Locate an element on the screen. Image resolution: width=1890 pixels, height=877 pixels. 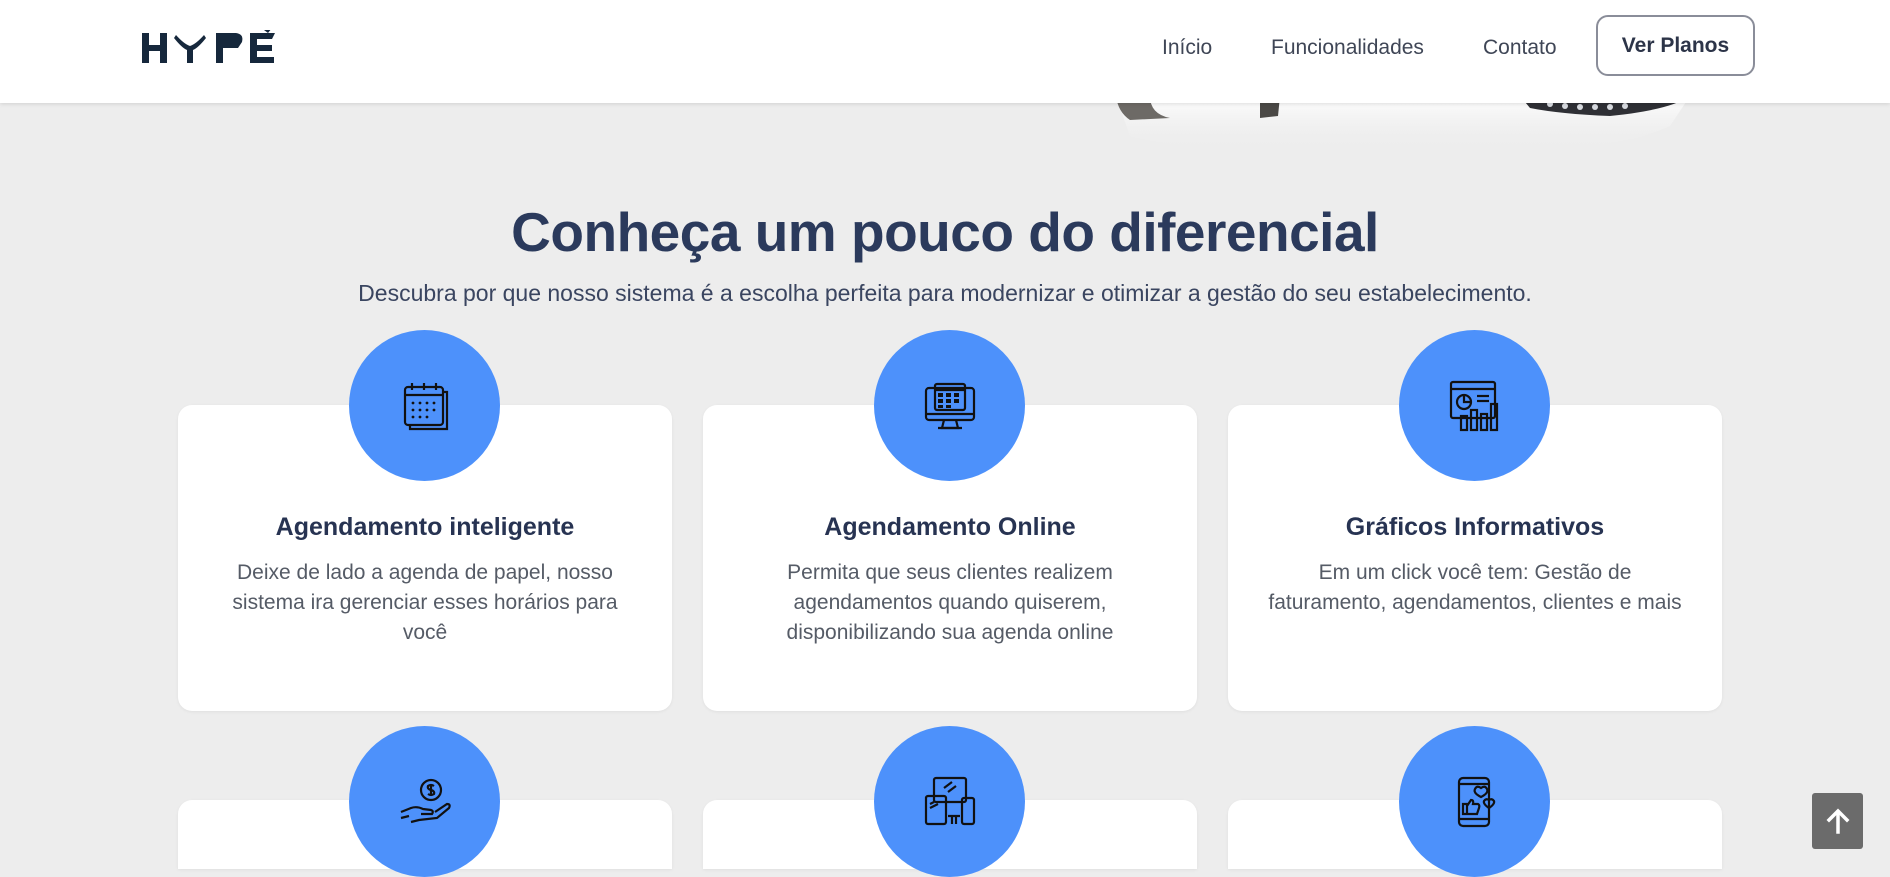
hand-coin-icon-circle is located at coordinates (424, 801).